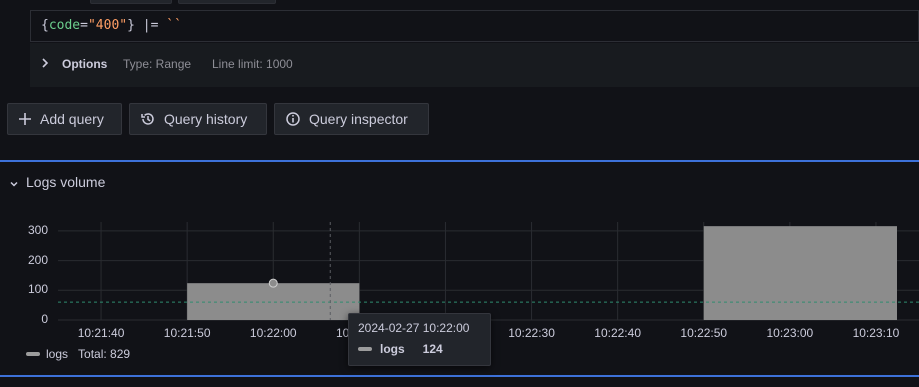 Image resolution: width=919 pixels, height=387 pixels. What do you see at coordinates (44, 319) in the screenshot?
I see `y-tick-label: 0` at bounding box center [44, 319].